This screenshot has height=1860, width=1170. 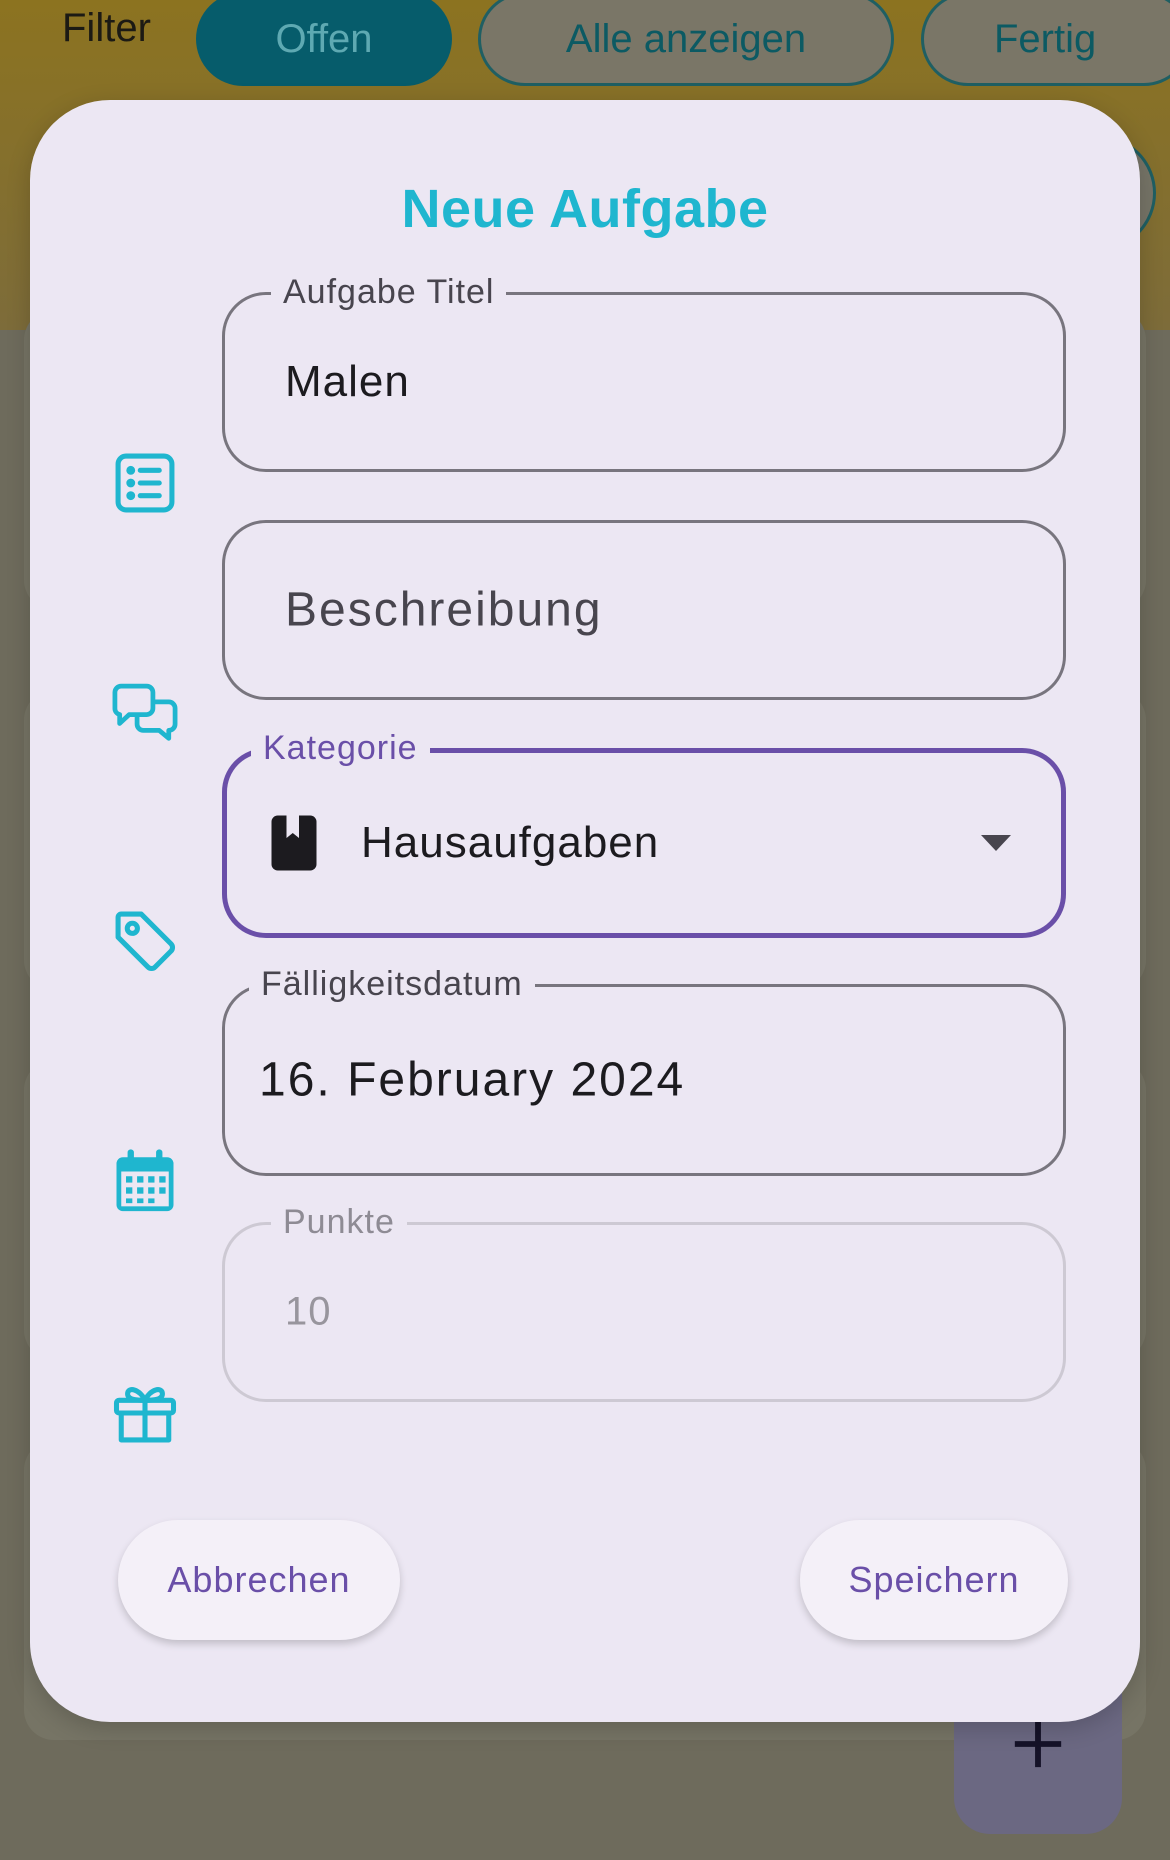 I want to click on category-dropdown: Kategorie Hausaufgaben, so click(x=644, y=831).